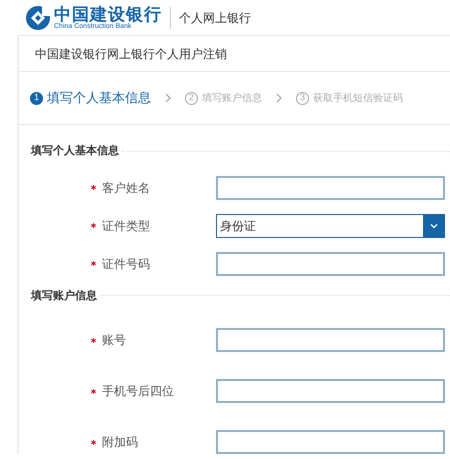 This screenshot has height=459, width=450. I want to click on field-label: 附加码, so click(120, 442).